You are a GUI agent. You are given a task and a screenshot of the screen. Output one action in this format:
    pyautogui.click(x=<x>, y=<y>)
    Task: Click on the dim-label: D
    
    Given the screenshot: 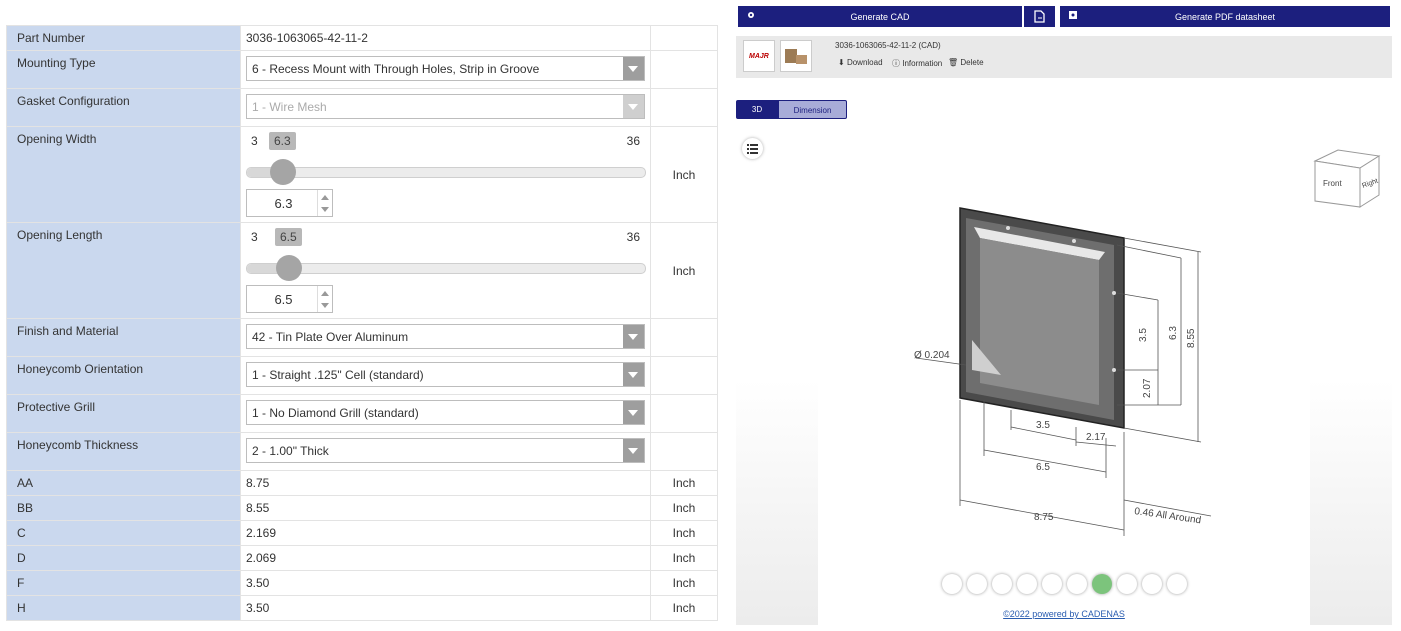 What is the action you would take?
    pyautogui.click(x=21, y=558)
    